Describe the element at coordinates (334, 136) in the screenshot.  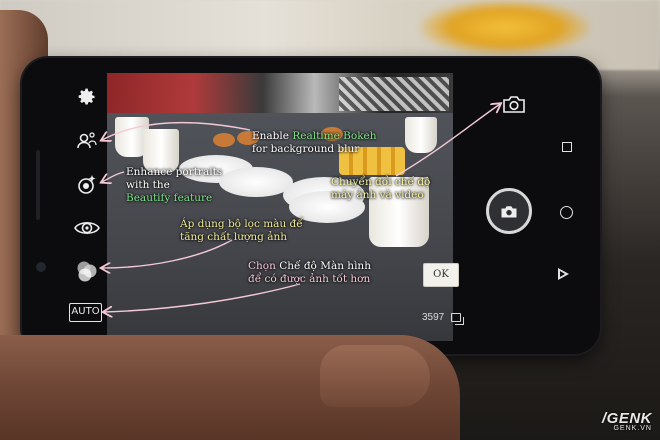
I see `annotation-bokeh-highlight: Realtime Bokeh` at that location.